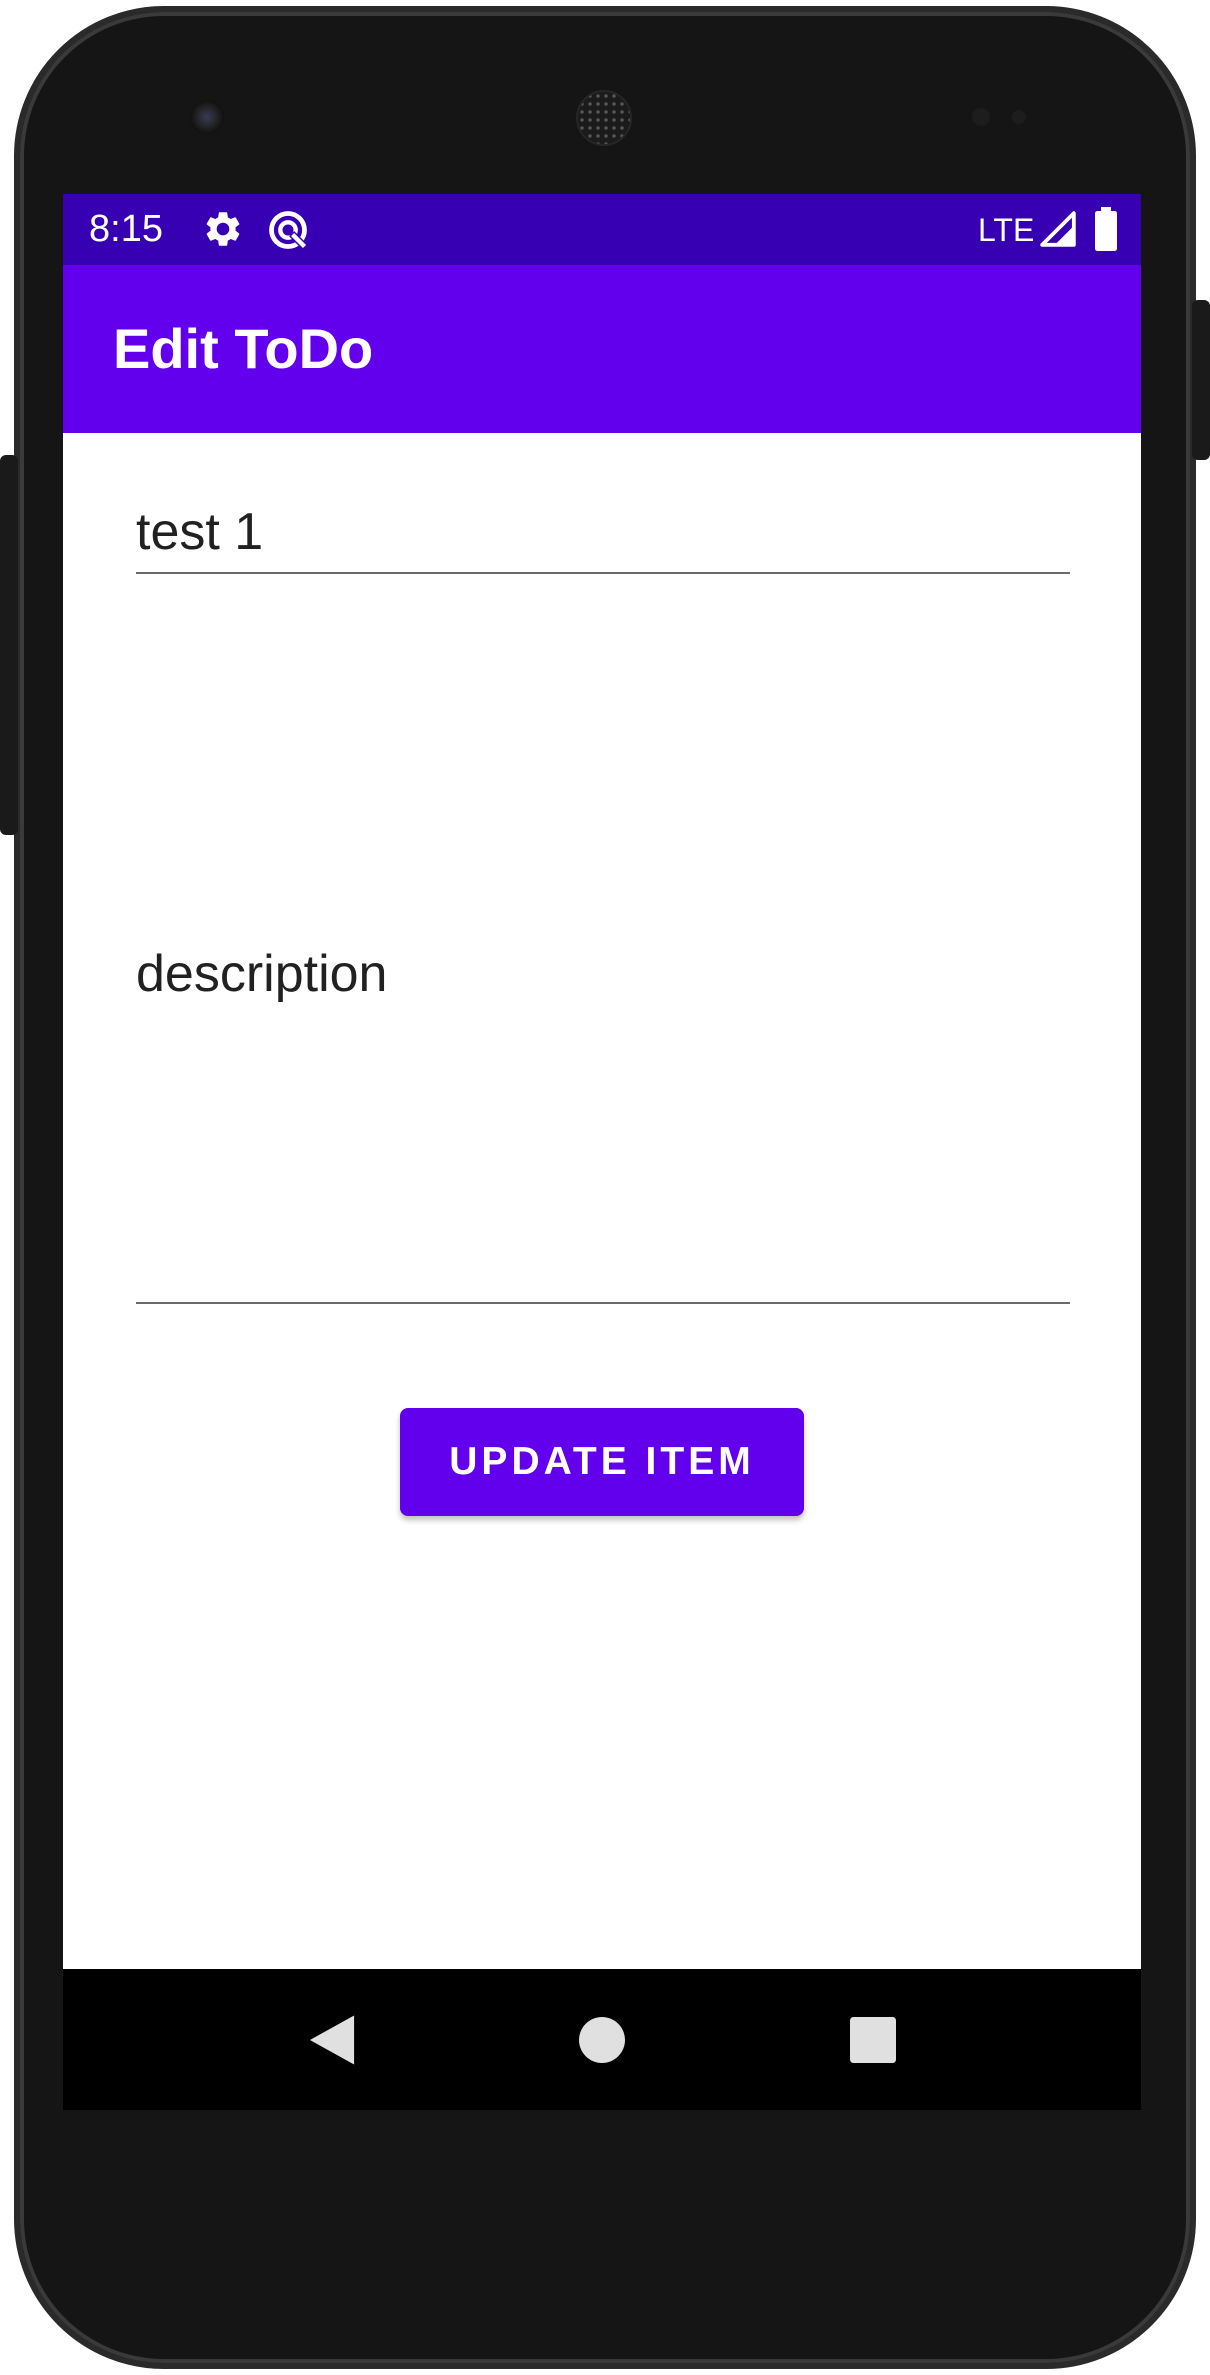 The width and height of the screenshot is (1210, 2375). What do you see at coordinates (223, 229) in the screenshot?
I see `gear-icon` at bounding box center [223, 229].